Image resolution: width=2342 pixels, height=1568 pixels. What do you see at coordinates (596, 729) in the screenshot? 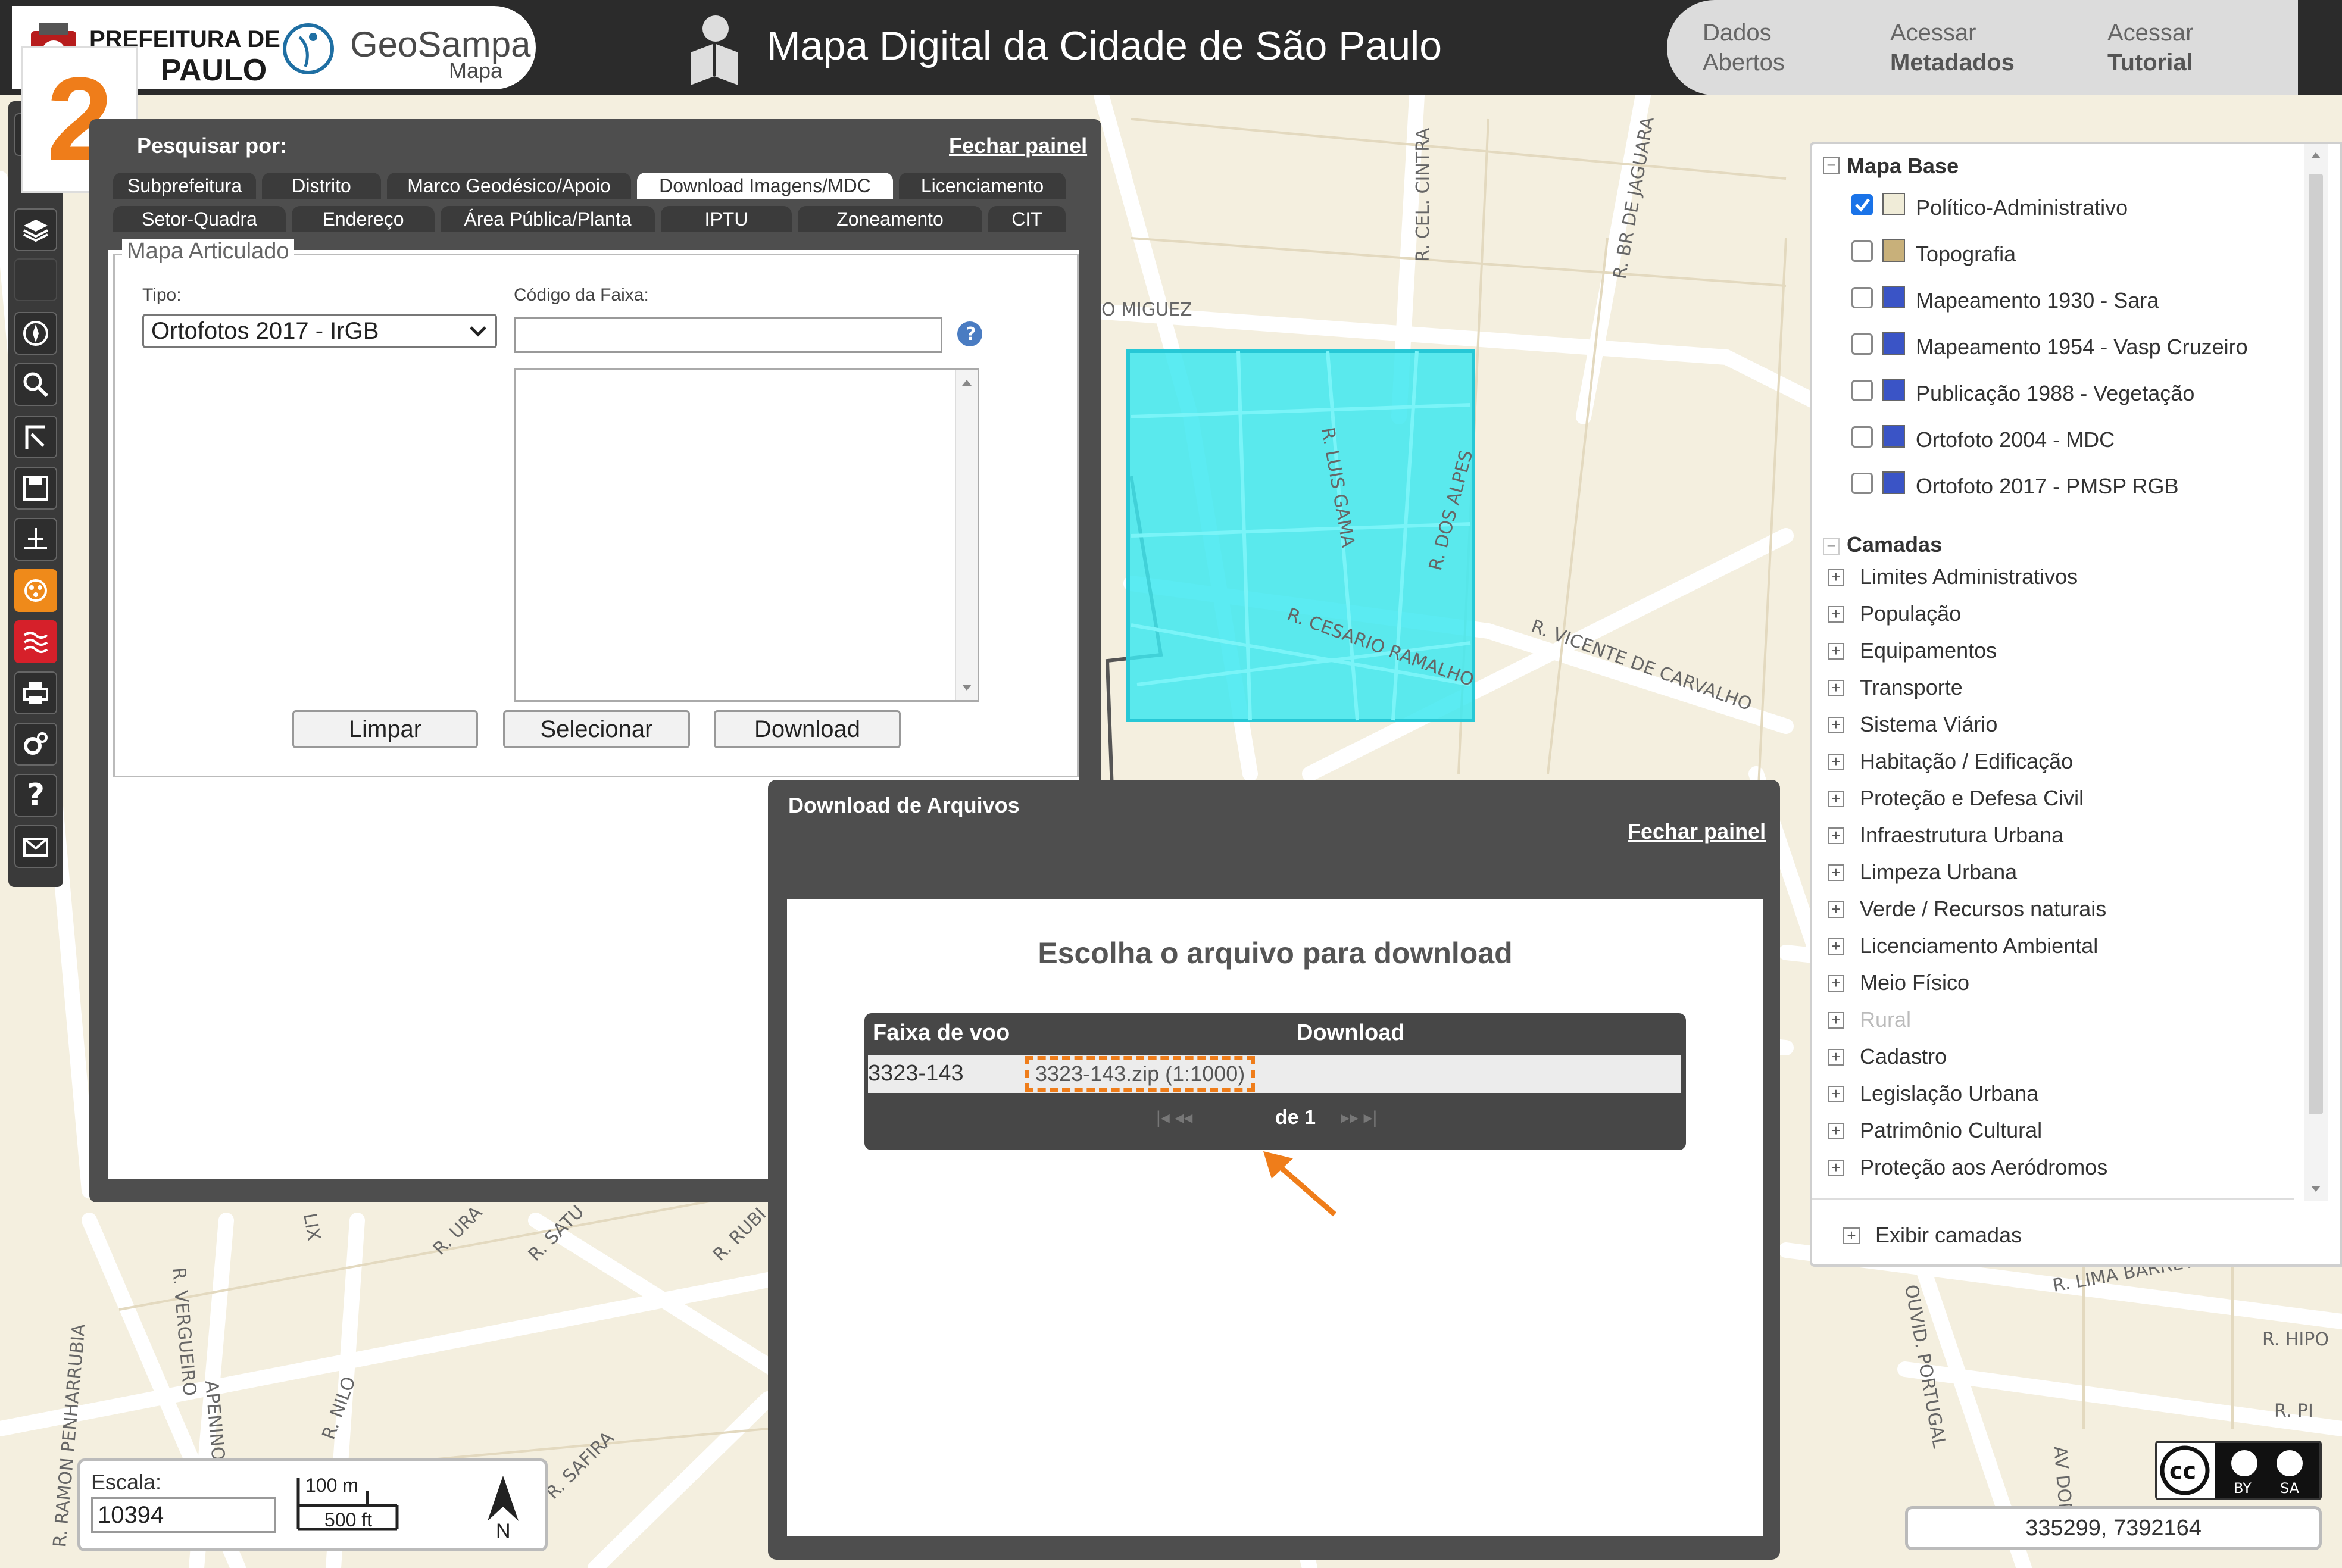
I see `select-button: Selecionar` at bounding box center [596, 729].